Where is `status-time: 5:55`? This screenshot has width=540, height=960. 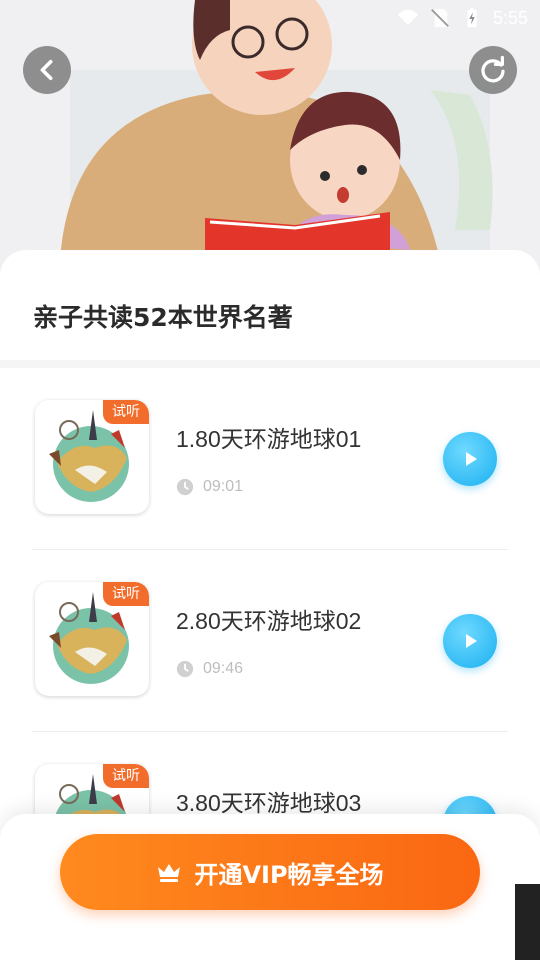
status-time: 5:55 is located at coordinates (510, 17).